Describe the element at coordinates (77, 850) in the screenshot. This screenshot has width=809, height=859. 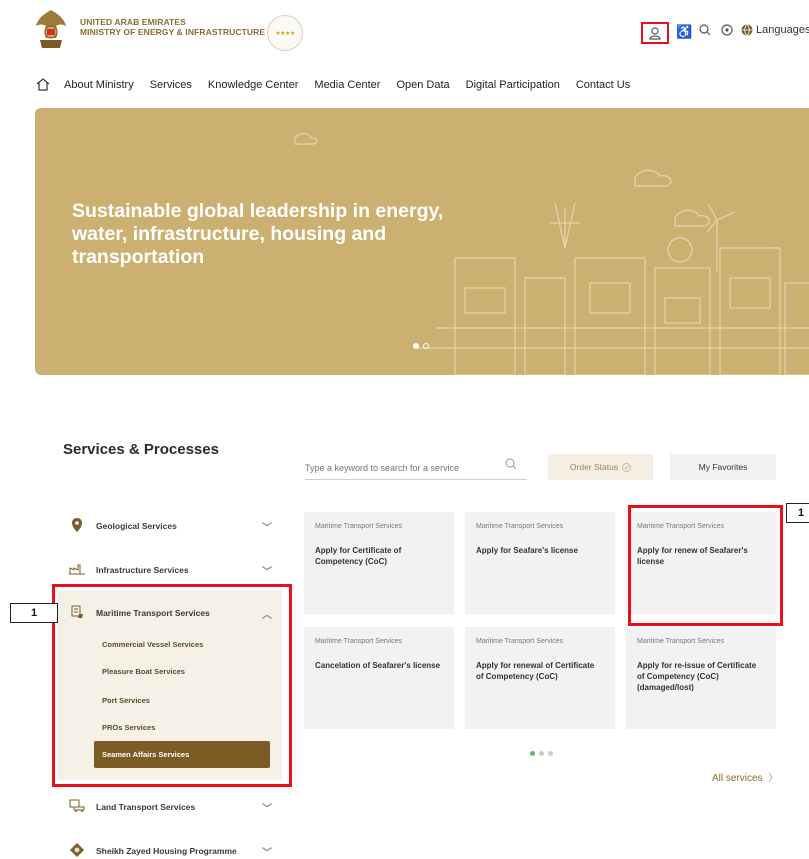
I see `housing-icon` at that location.